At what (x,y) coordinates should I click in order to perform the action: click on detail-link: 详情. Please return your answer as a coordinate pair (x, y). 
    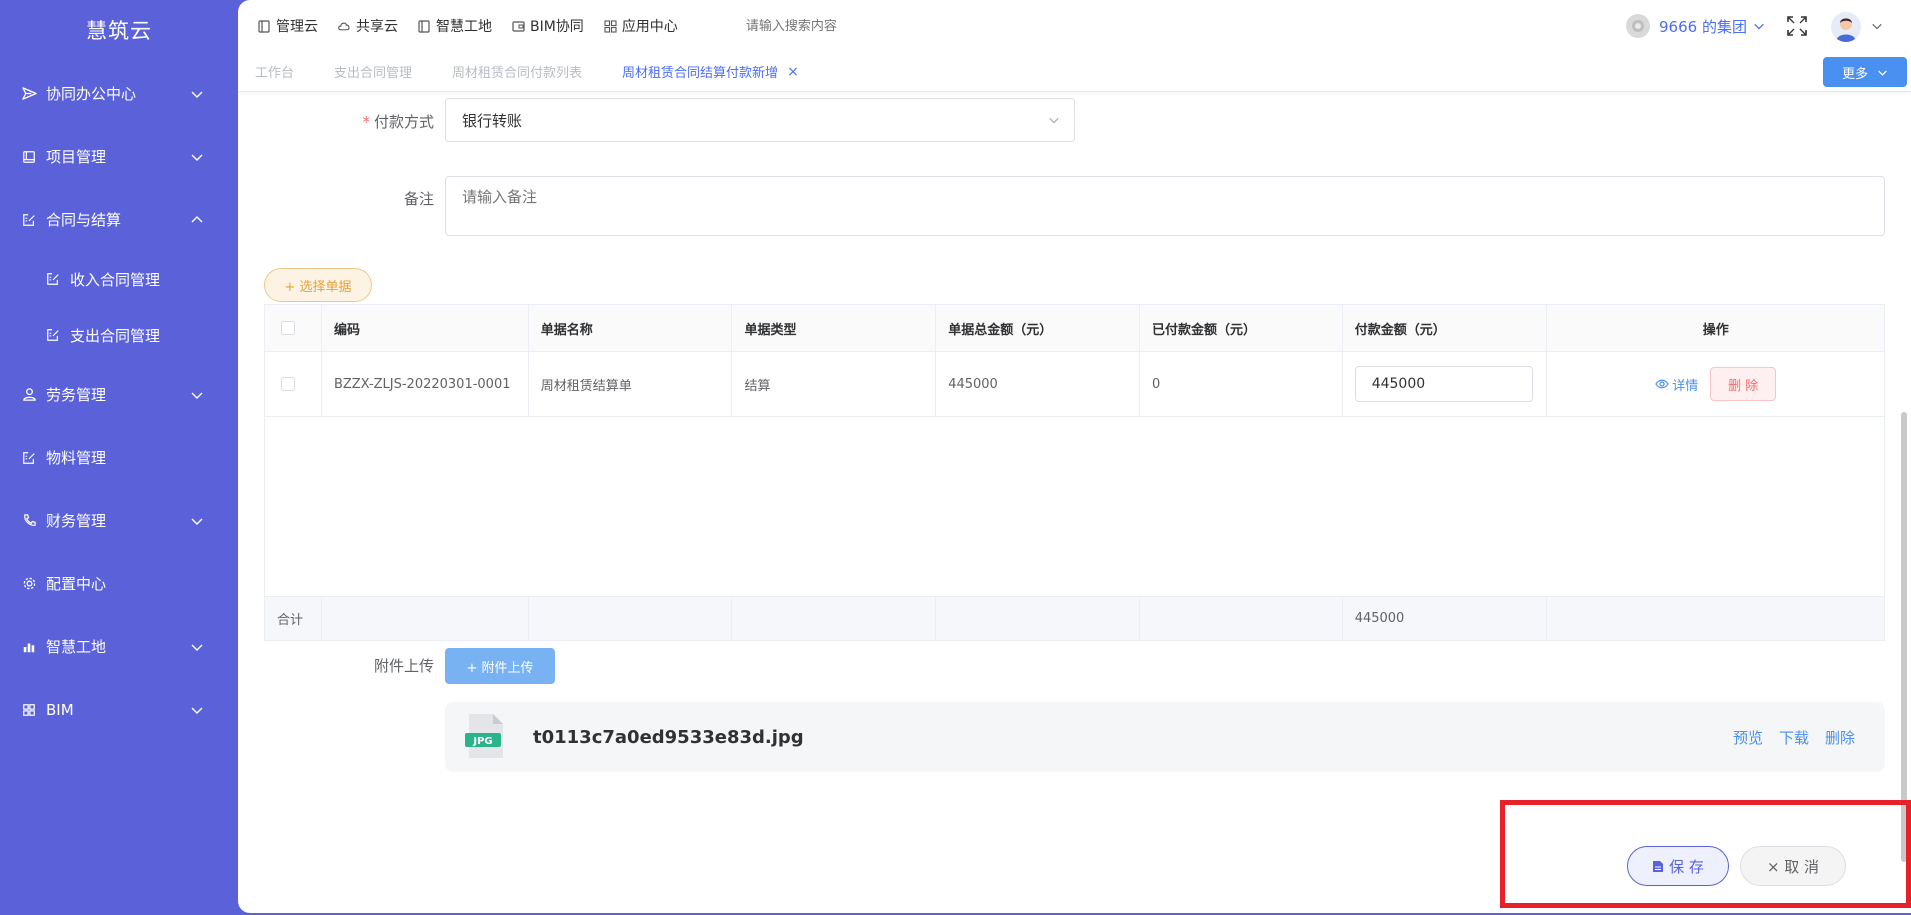
    Looking at the image, I should click on (1676, 384).